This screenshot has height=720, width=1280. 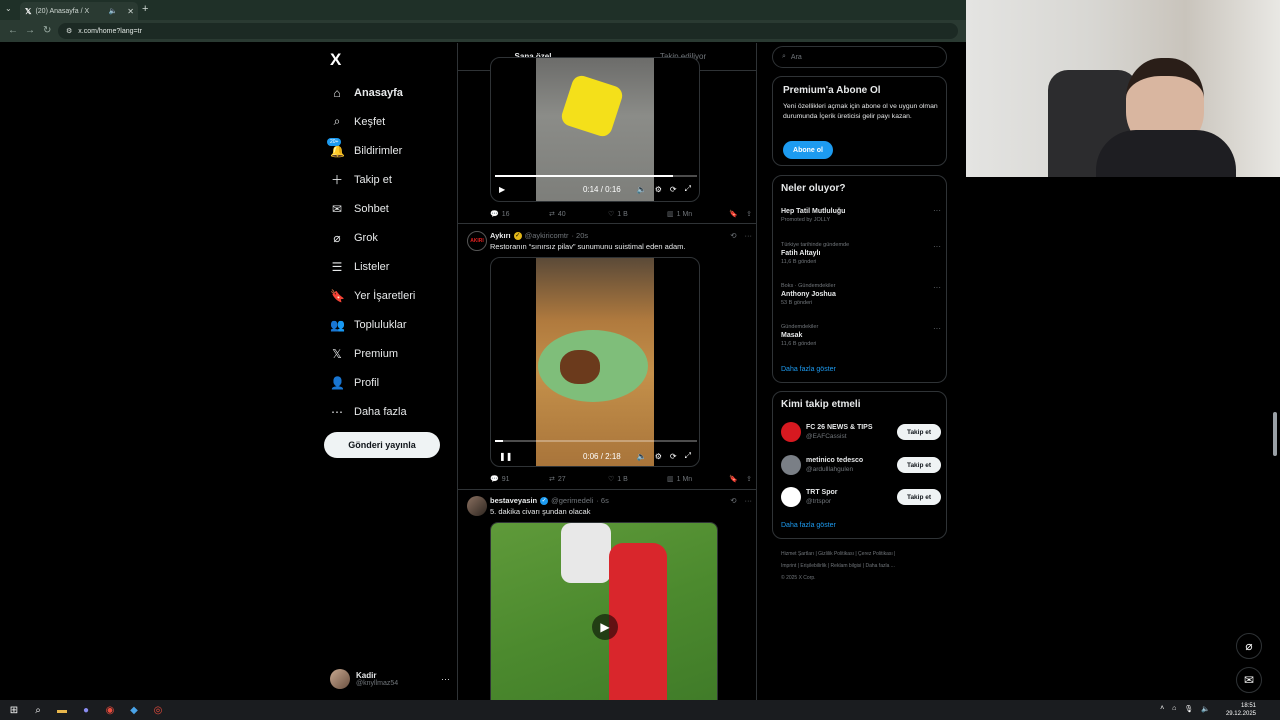 I want to click on follow-suggestion: FC 26 NEWS & TIPS @EAFCassist Takip et, so click(x=861, y=432).